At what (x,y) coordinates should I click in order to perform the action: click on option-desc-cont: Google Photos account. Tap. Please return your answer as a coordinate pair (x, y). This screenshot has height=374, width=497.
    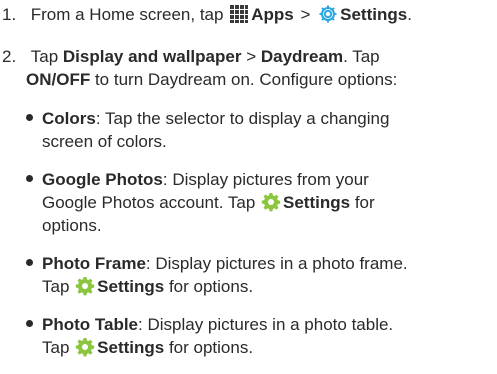
    Looking at the image, I should click on (149, 202).